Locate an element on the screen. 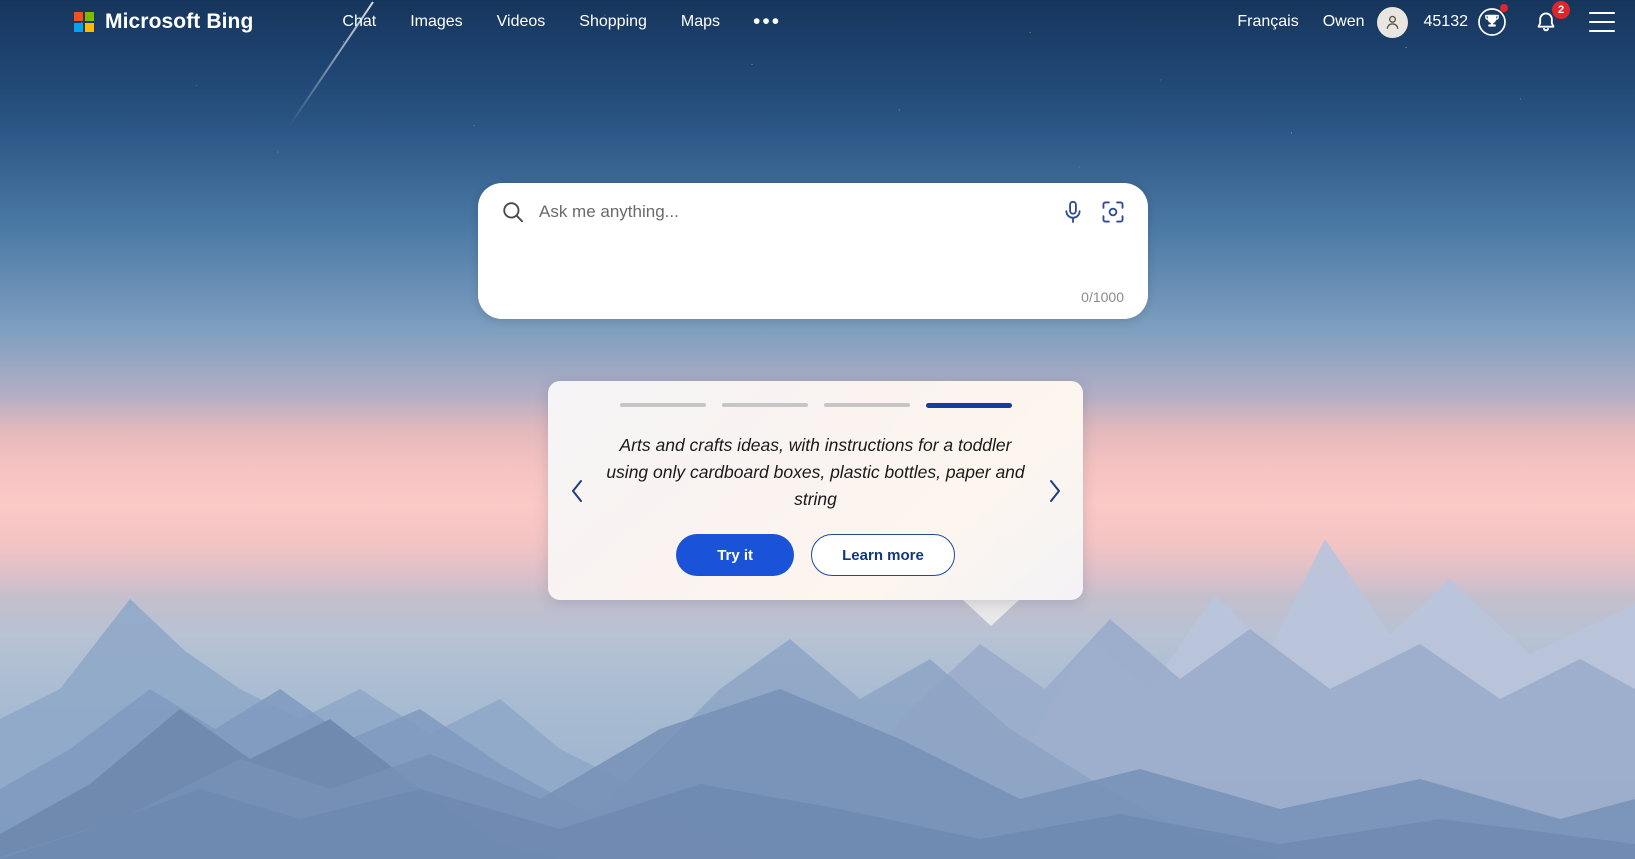  main-nav-links: Chat Images Videos Shopping Maps ••• is located at coordinates (561, 22).